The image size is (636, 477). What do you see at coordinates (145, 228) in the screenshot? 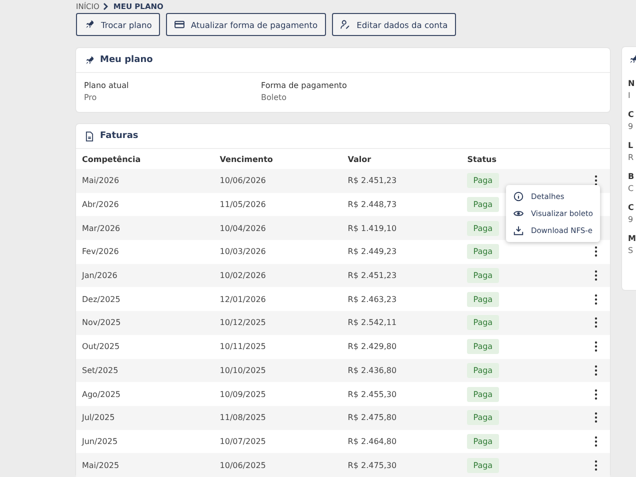
I see `table-cell: Mar/2026` at bounding box center [145, 228].